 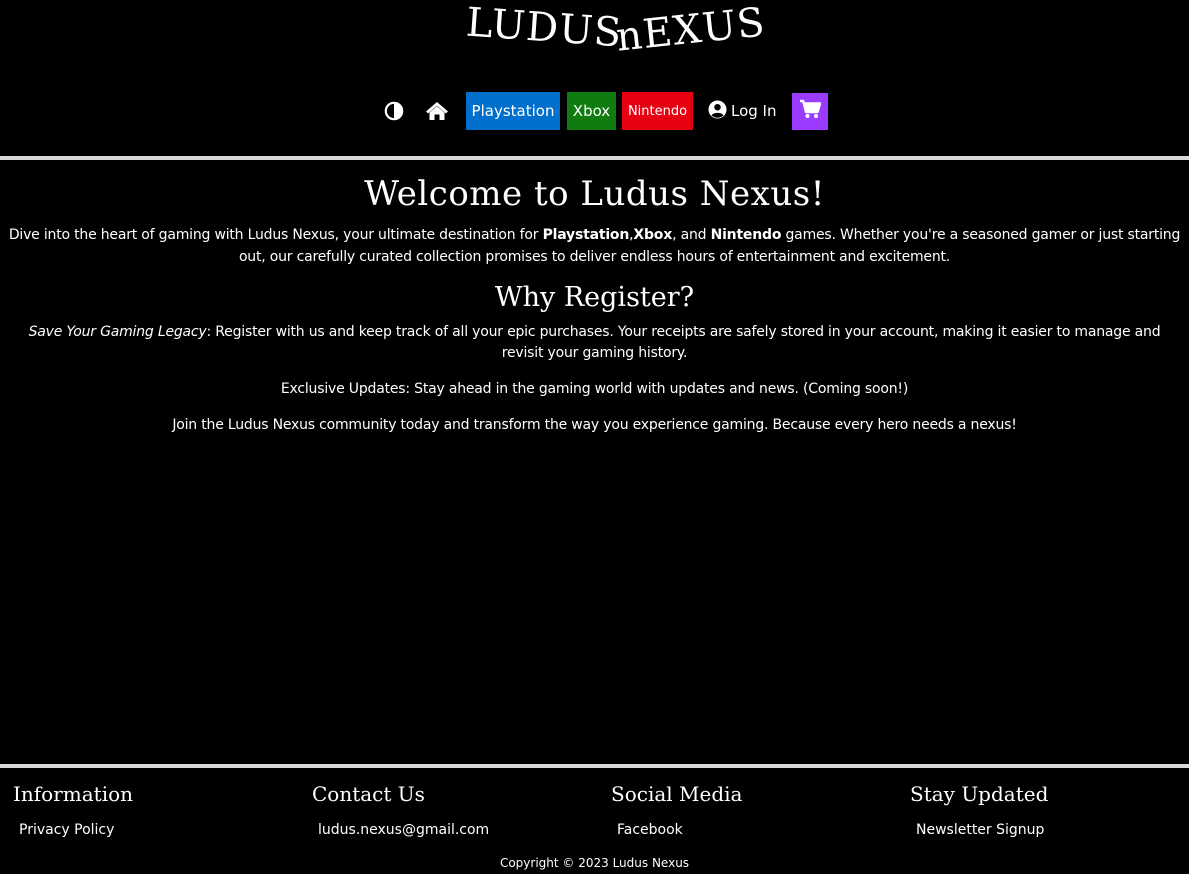 I want to click on site-logo: LUDUS nEXUS, so click(x=594, y=30).